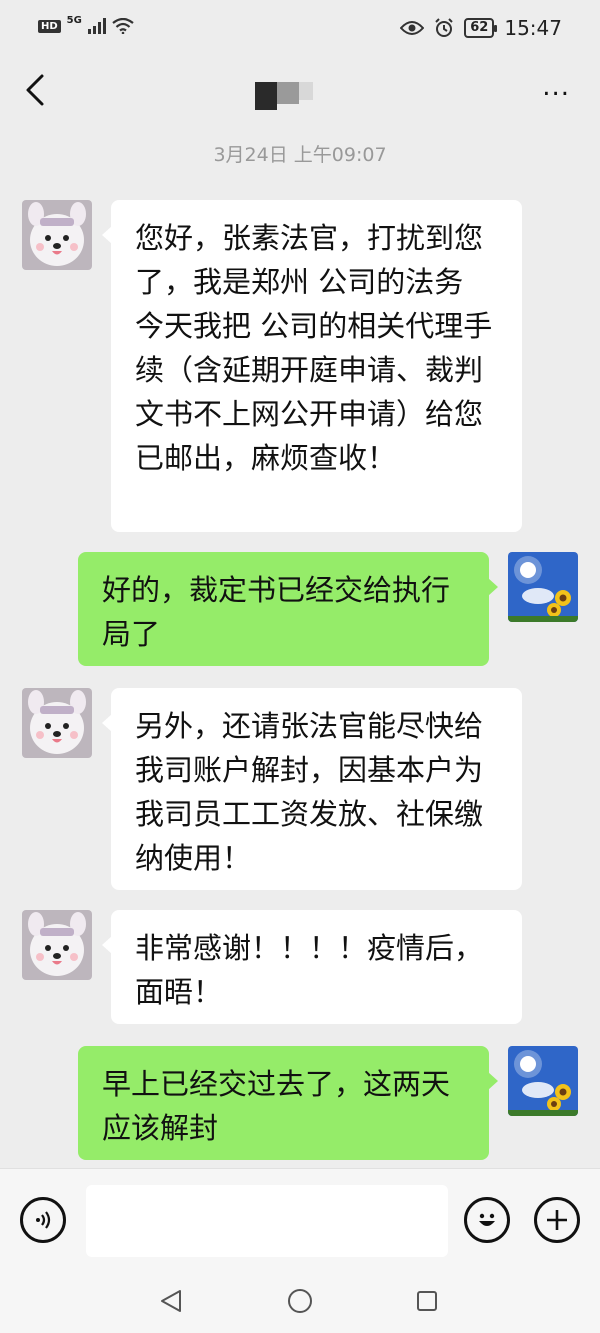 The width and height of the screenshot is (600, 1333). I want to click on home-circle-icon, so click(300, 1301).